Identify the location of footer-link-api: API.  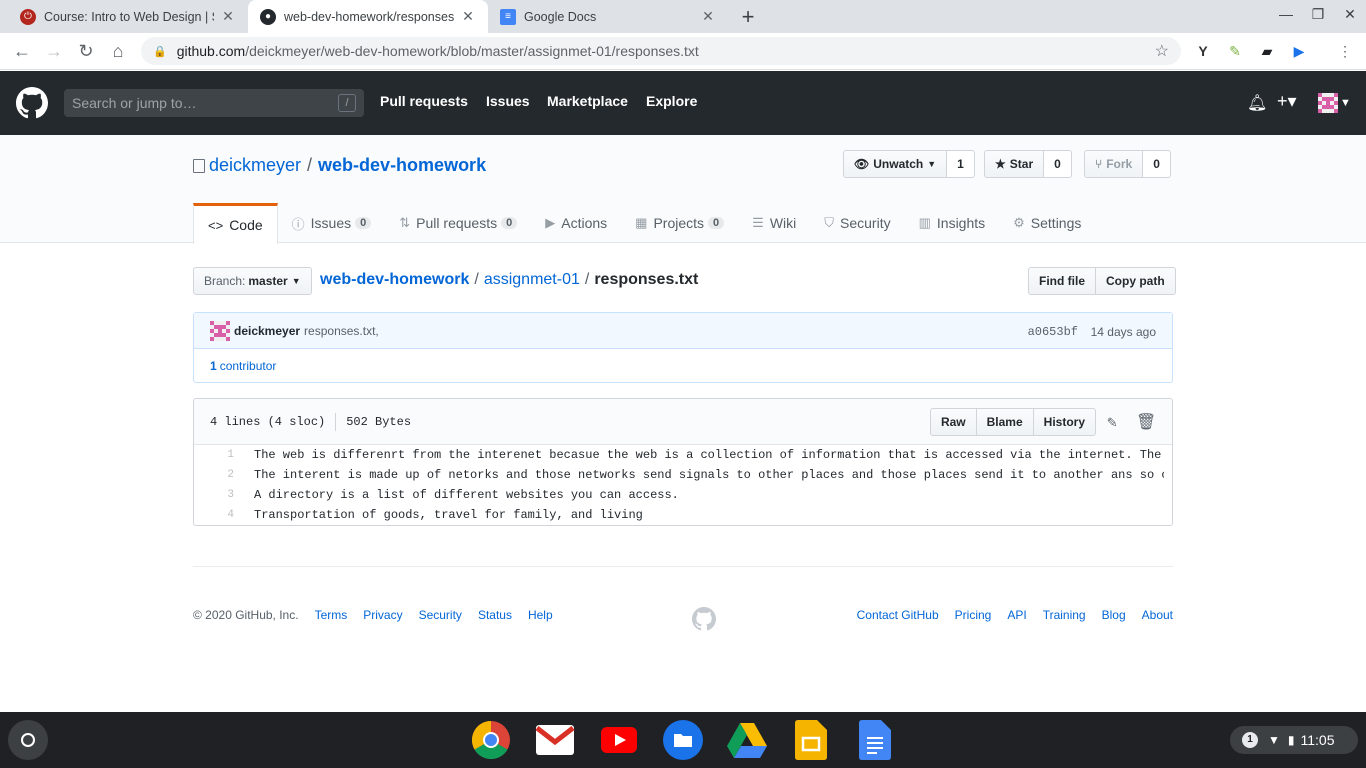
(1016, 615).